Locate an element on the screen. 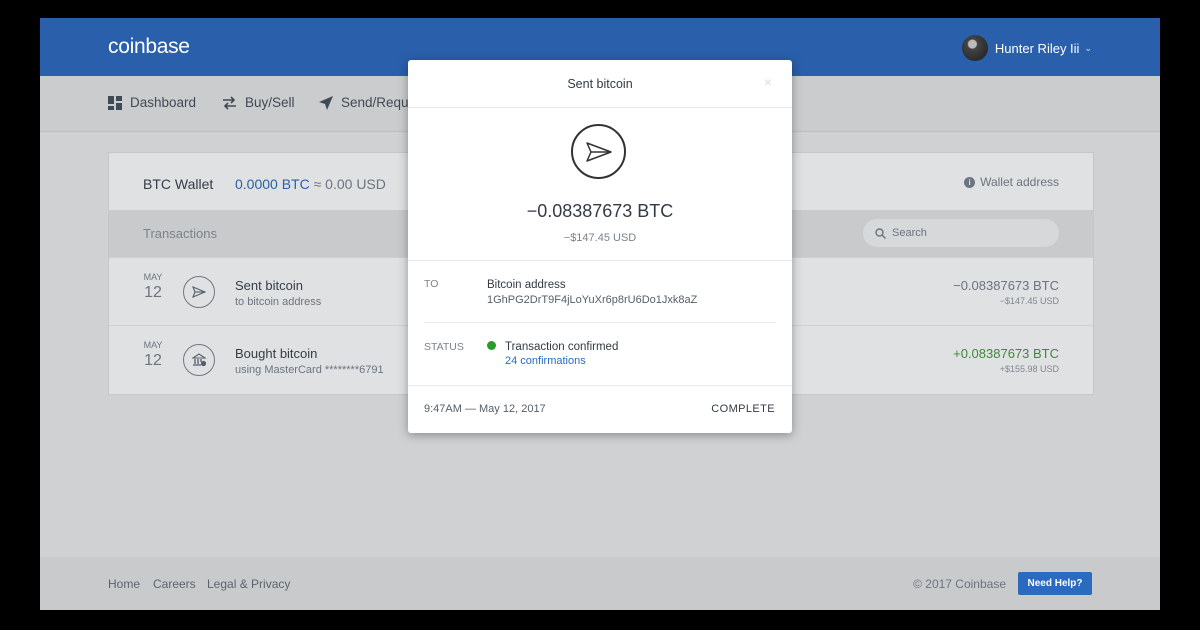 The height and width of the screenshot is (630, 1200). user-menu: Hunter Riley Iii ⌄ is located at coordinates (1026, 48).